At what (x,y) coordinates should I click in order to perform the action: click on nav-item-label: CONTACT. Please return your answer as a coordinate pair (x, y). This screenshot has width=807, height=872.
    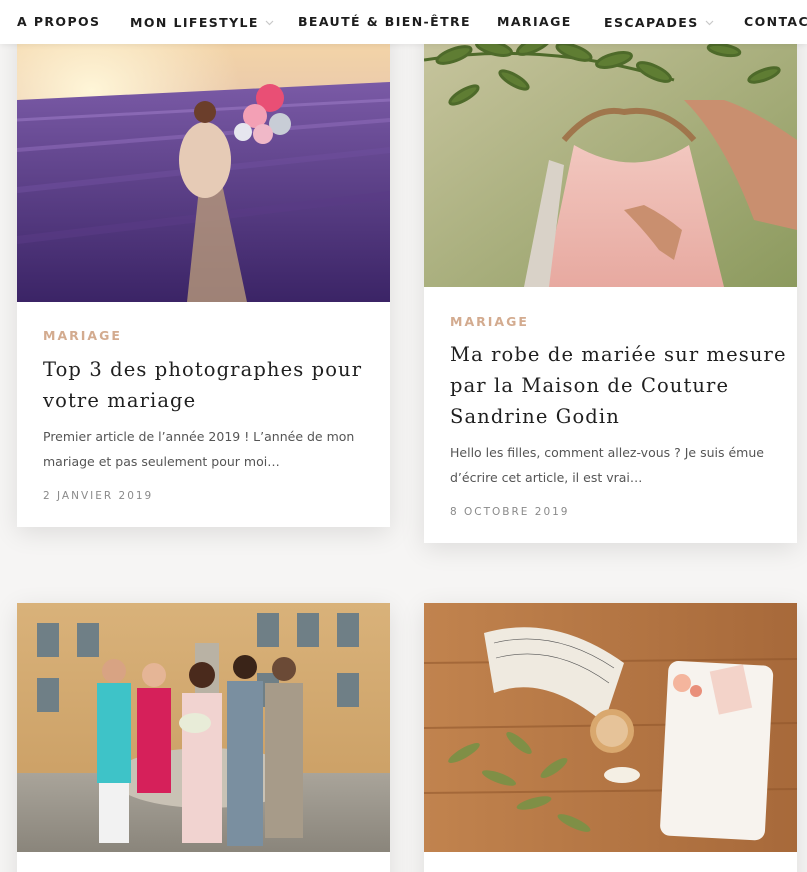
    Looking at the image, I should click on (775, 21).